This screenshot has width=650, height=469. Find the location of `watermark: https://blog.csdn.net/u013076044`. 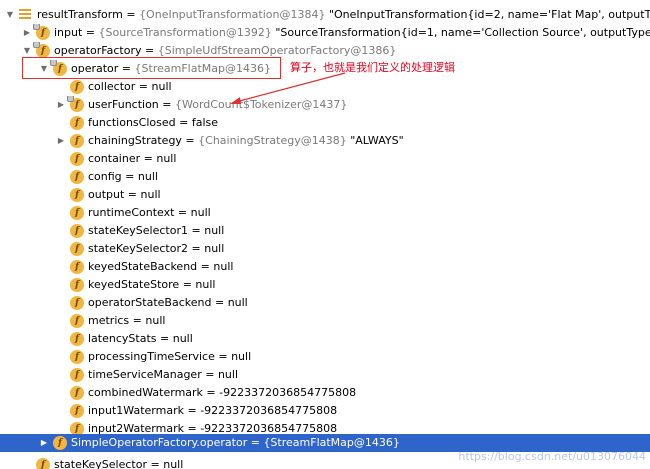

watermark: https://blog.csdn.net/u013076044 is located at coordinates (552, 456).